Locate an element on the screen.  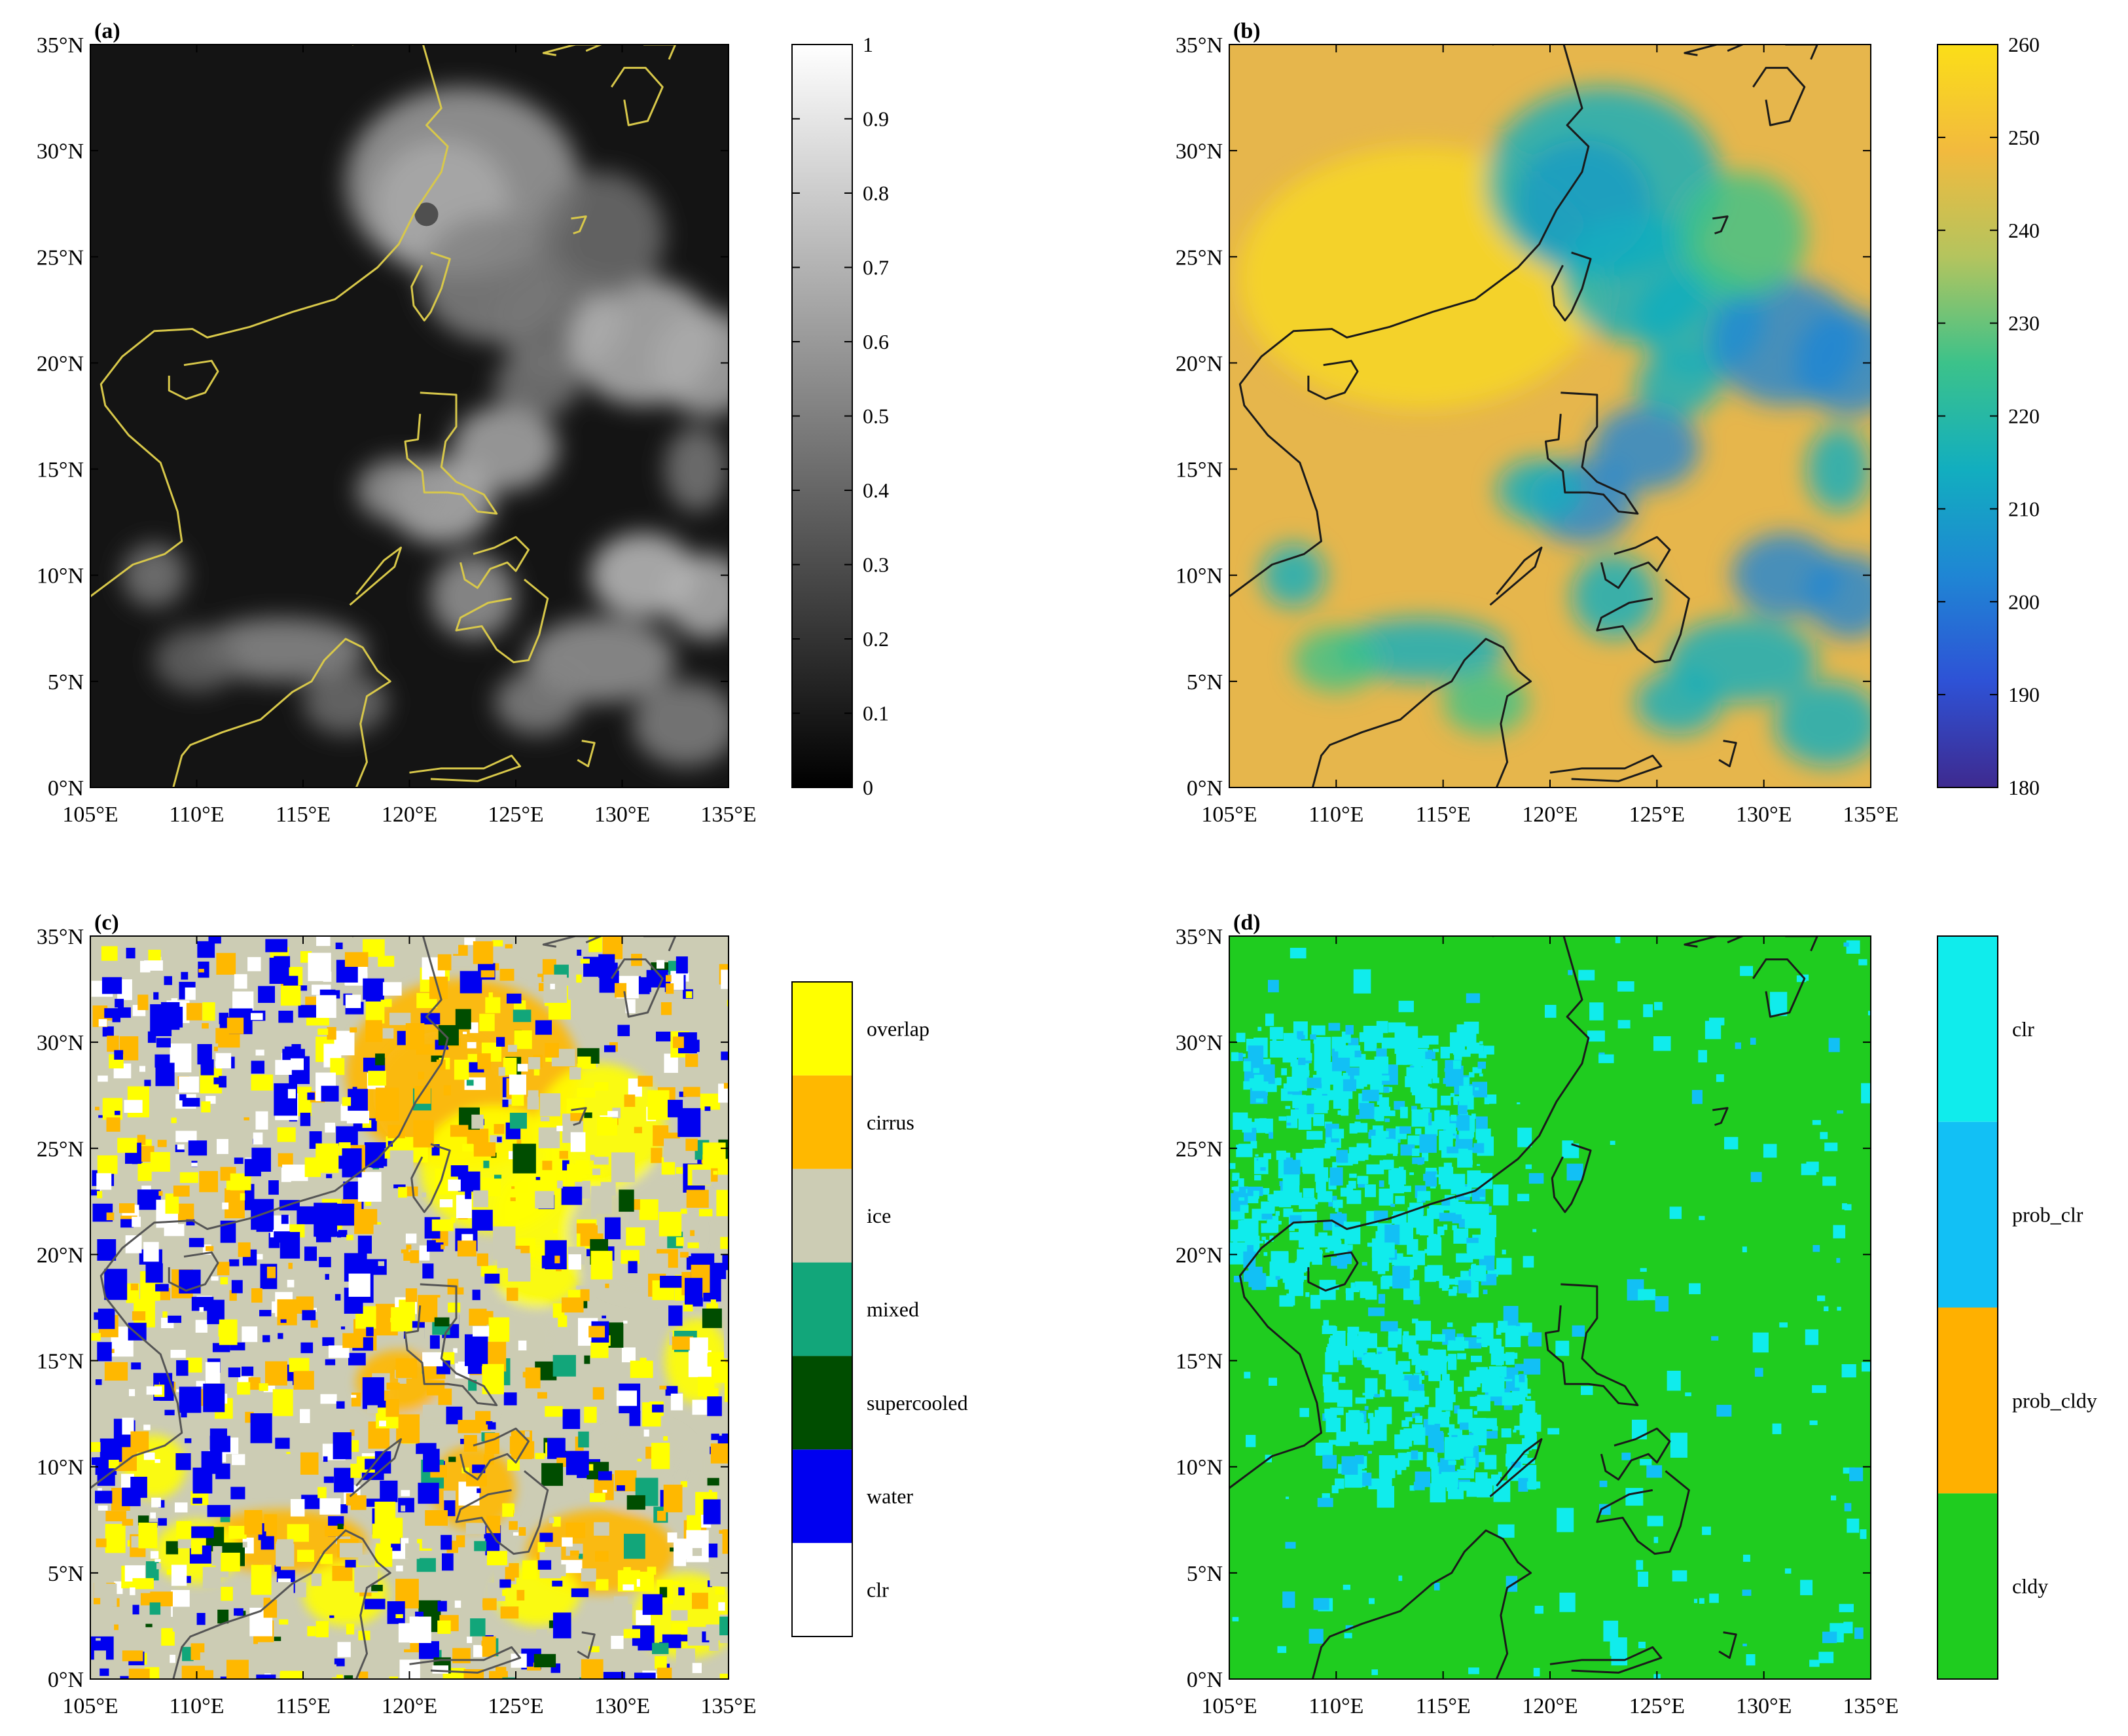
colorbar-tick-label: 1 is located at coordinates (868, 45).